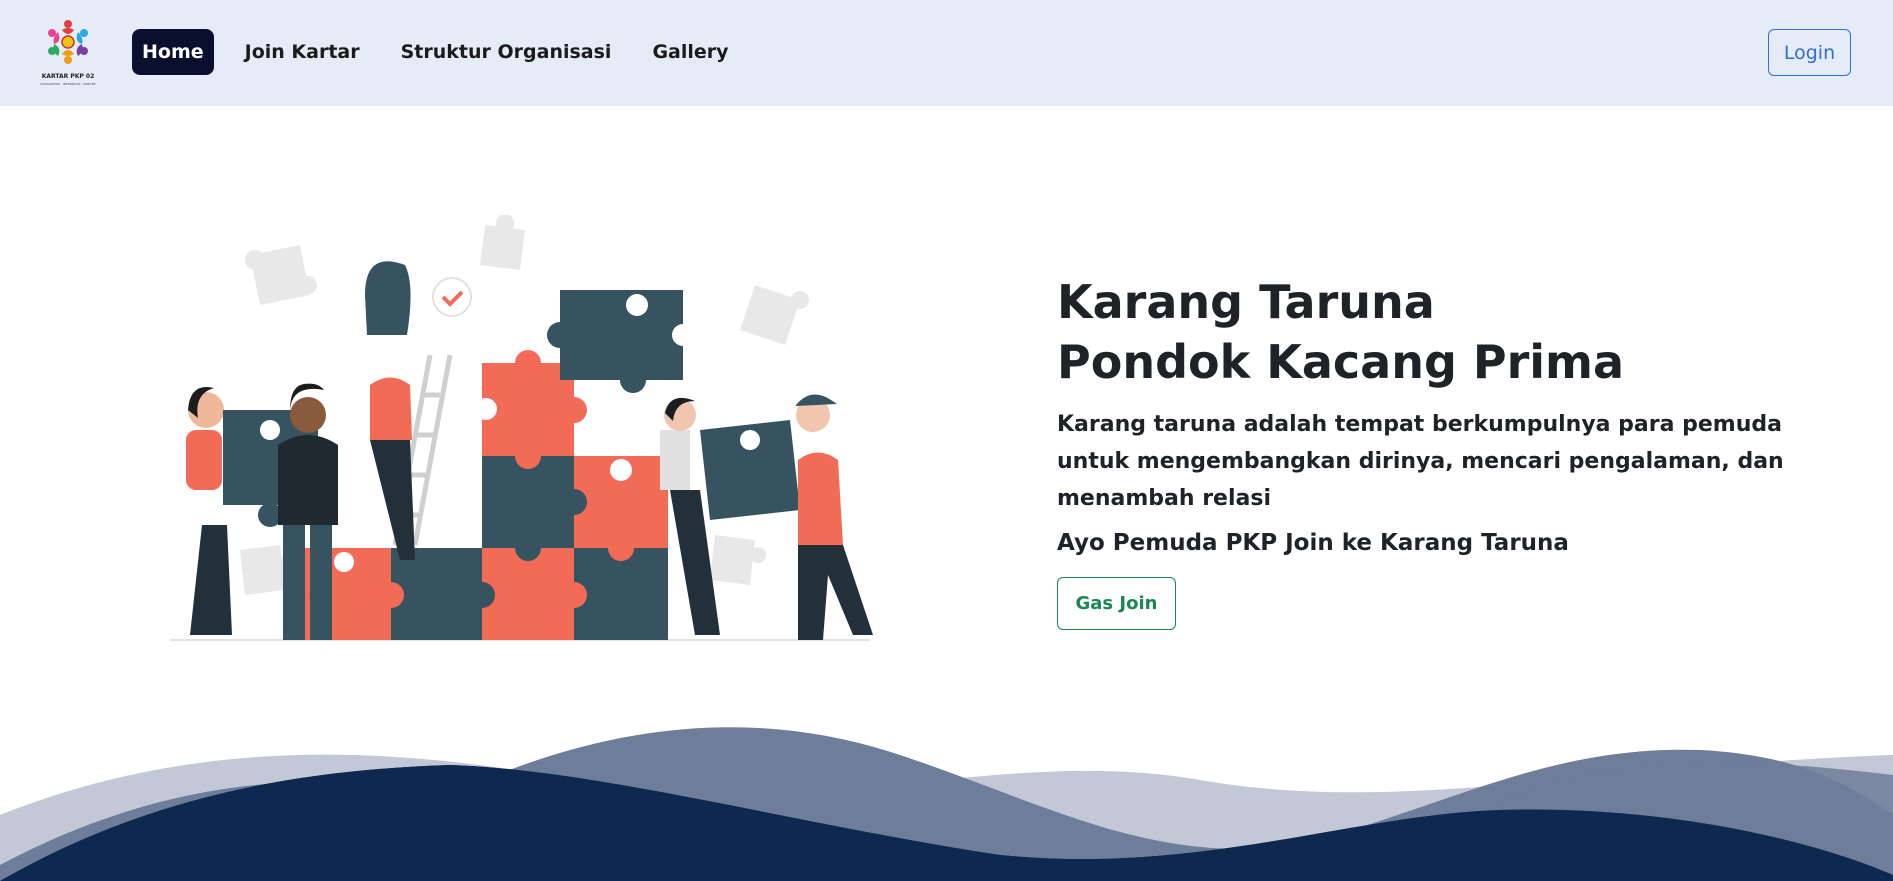 Image resolution: width=1893 pixels, height=881 pixels. I want to click on puzzle-stack, so click(489, 465).